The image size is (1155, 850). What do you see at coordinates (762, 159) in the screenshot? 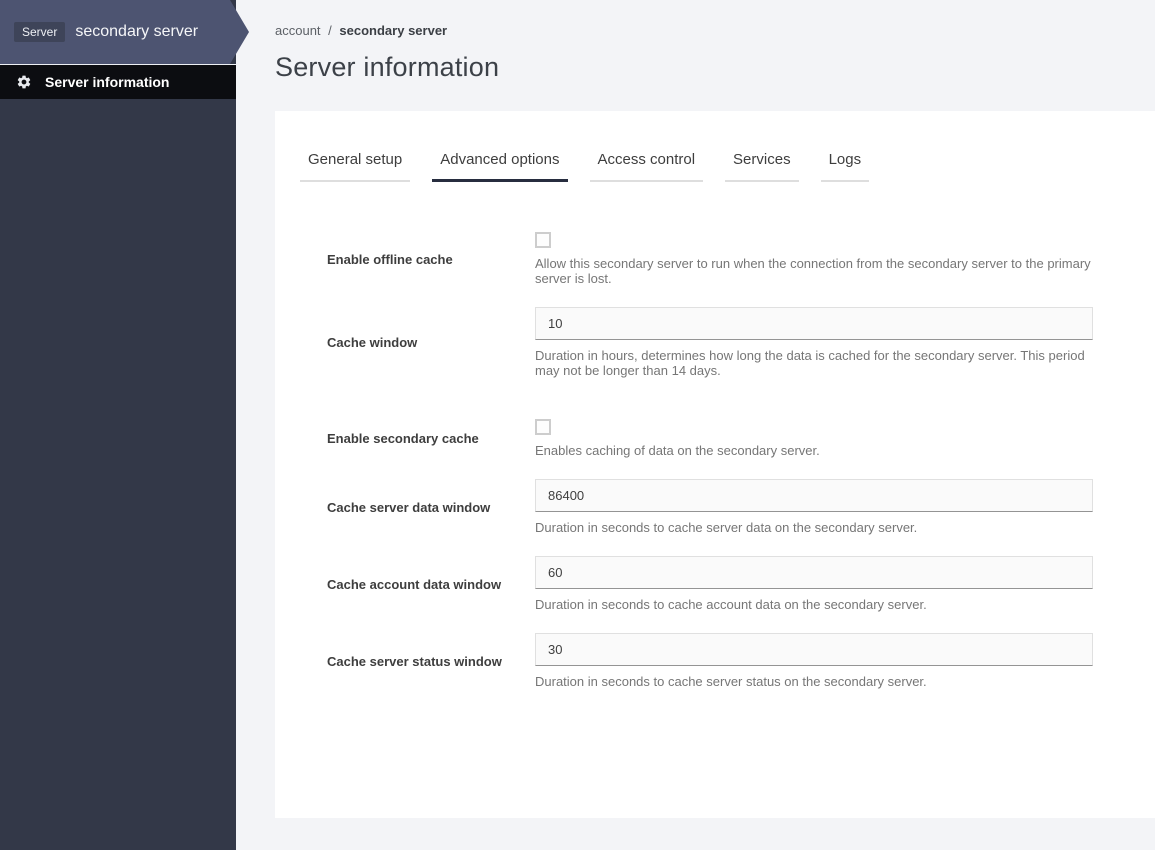
I see `tab-label: Services` at bounding box center [762, 159].